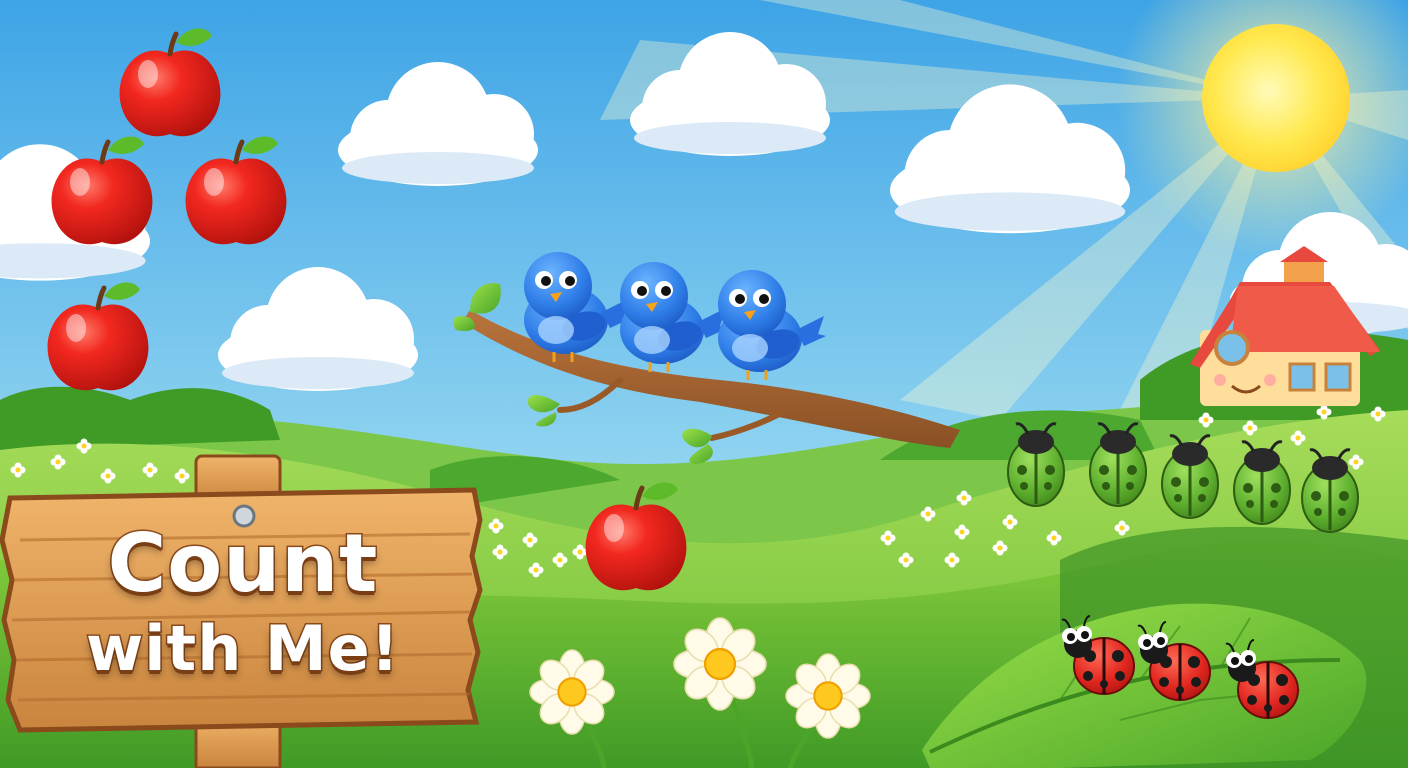 The width and height of the screenshot is (1408, 768). Describe the element at coordinates (241, 611) in the screenshot. I see `title-signboard` at that location.